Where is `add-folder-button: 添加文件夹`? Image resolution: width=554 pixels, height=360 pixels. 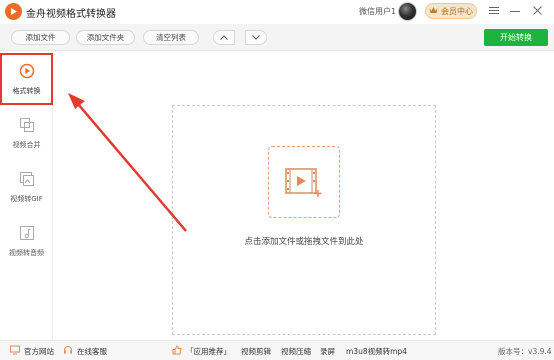
add-folder-button: 添加文件夹 is located at coordinates (105, 37).